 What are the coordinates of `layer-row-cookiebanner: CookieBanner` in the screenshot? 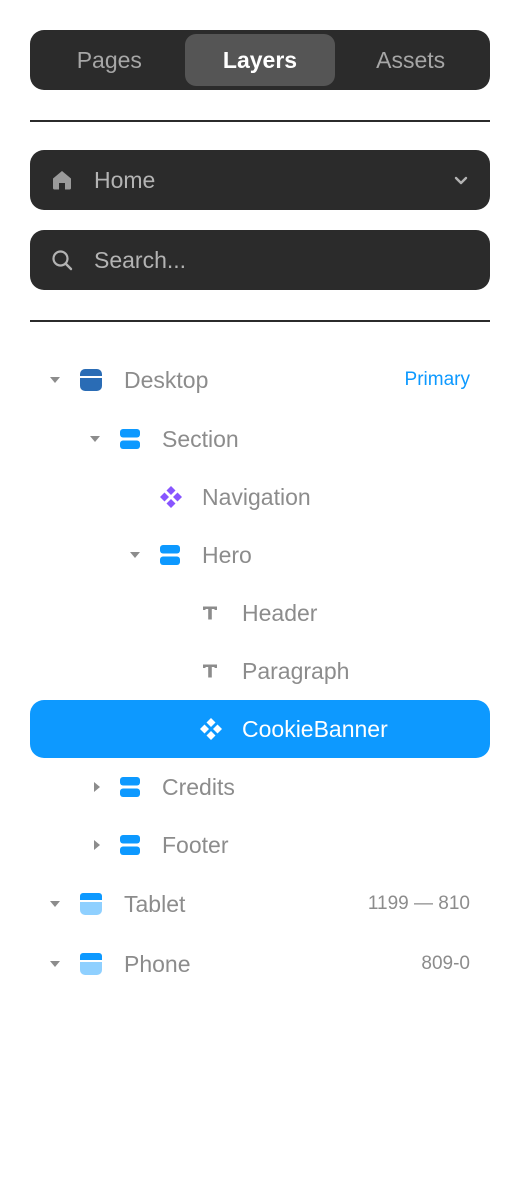 It's located at (260, 729).